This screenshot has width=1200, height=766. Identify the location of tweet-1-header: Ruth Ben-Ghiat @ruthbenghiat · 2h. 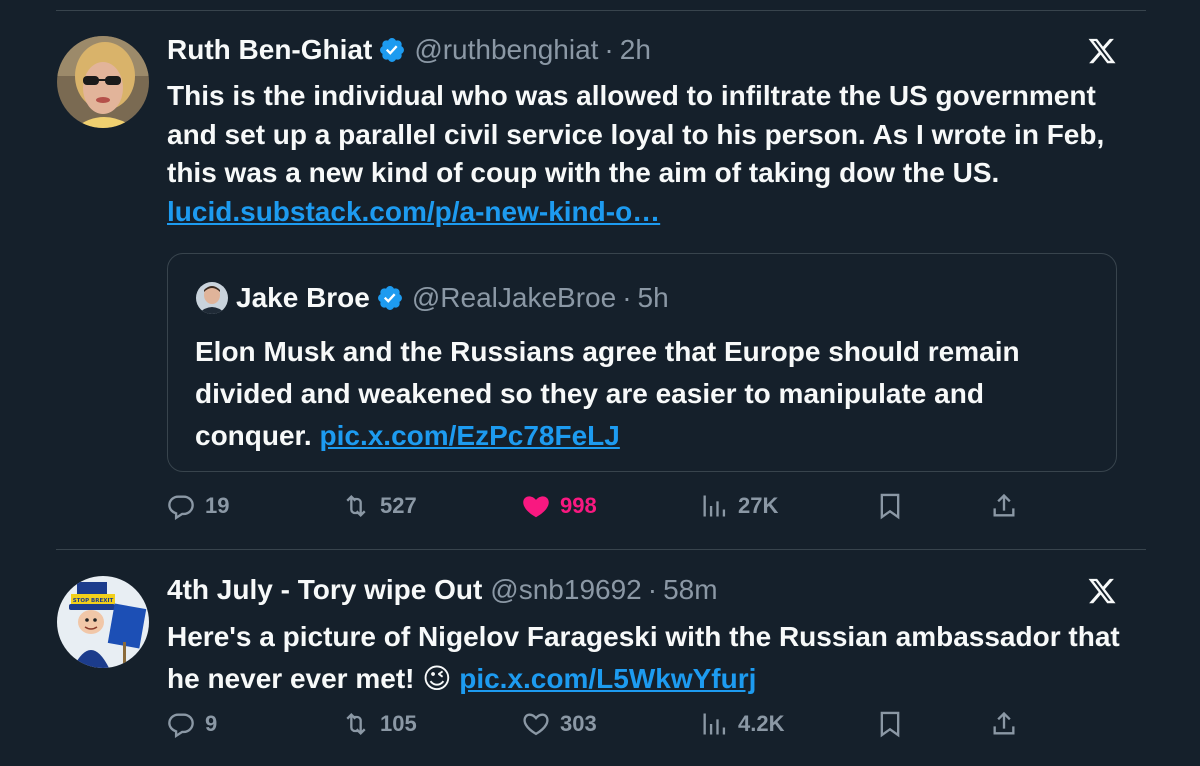
(409, 50).